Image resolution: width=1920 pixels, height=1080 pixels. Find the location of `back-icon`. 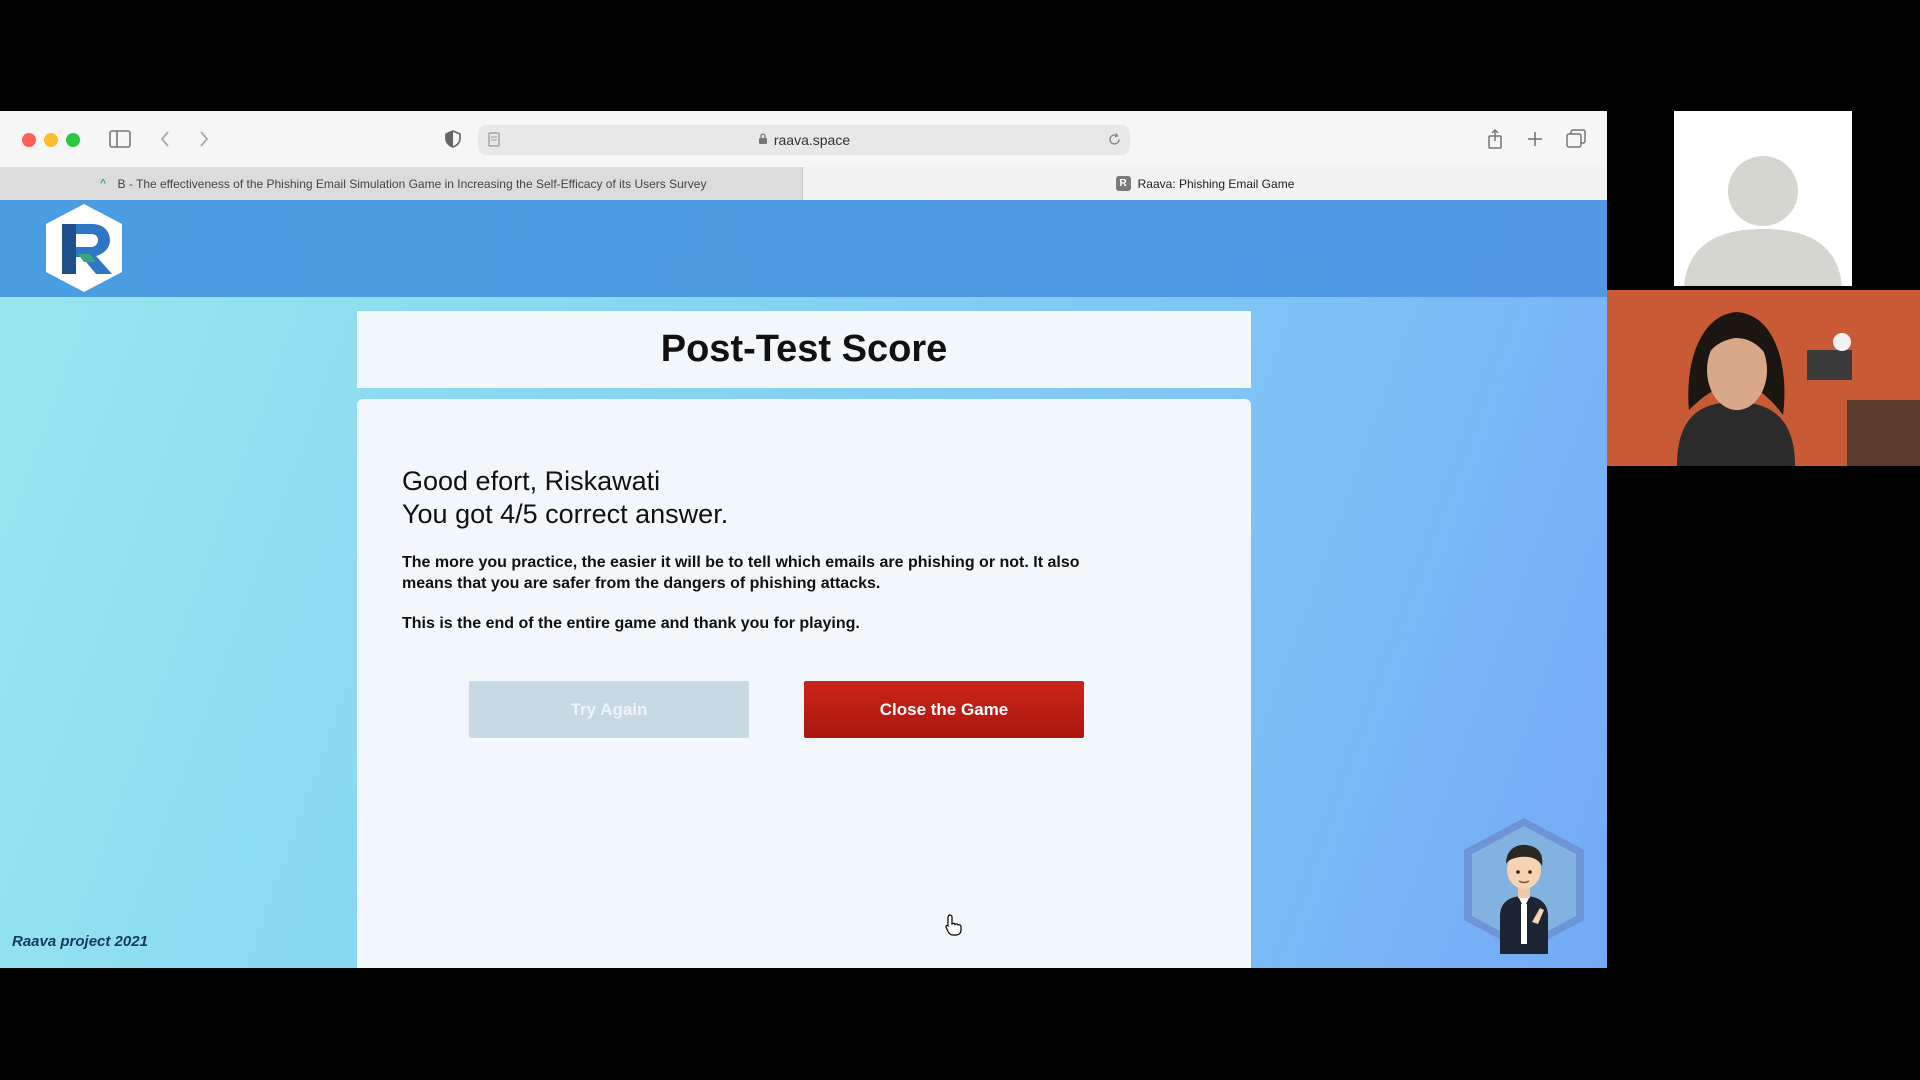

back-icon is located at coordinates (165, 139).